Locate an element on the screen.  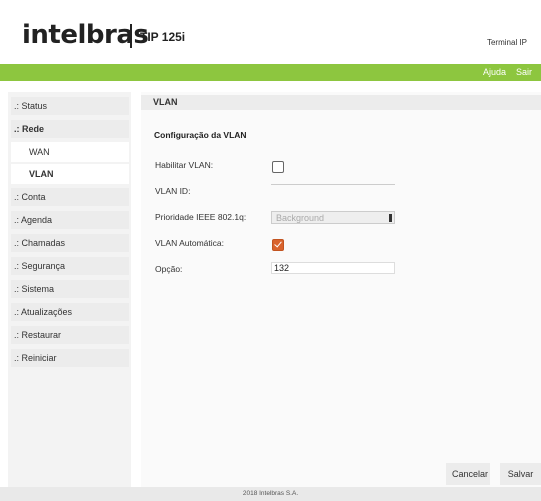
logout-link: Sair is located at coordinates (524, 72).